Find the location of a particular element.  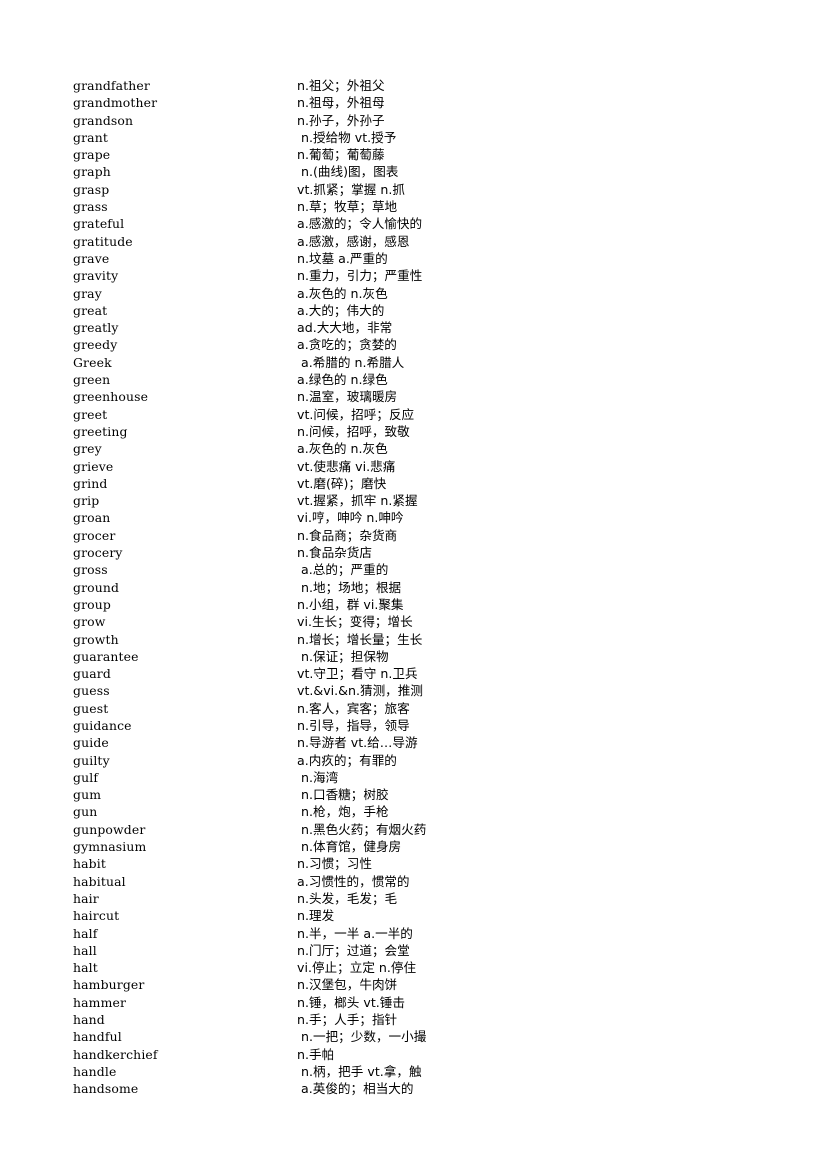

entry-definition: n.口香糖；树胶 is located at coordinates (343, 795).